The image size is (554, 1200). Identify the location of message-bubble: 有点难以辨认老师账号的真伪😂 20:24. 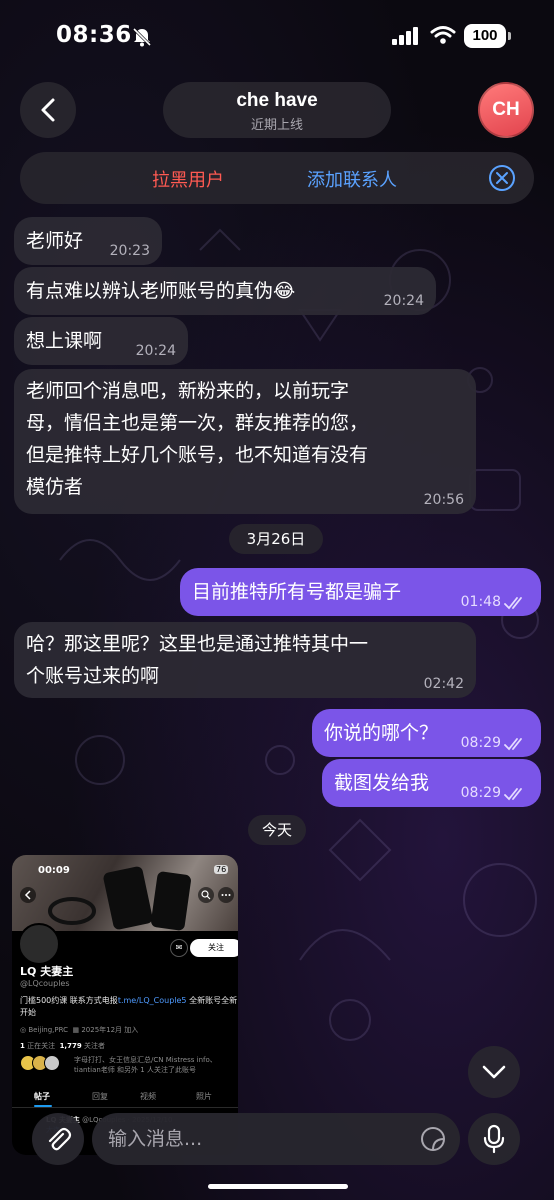
(225, 291).